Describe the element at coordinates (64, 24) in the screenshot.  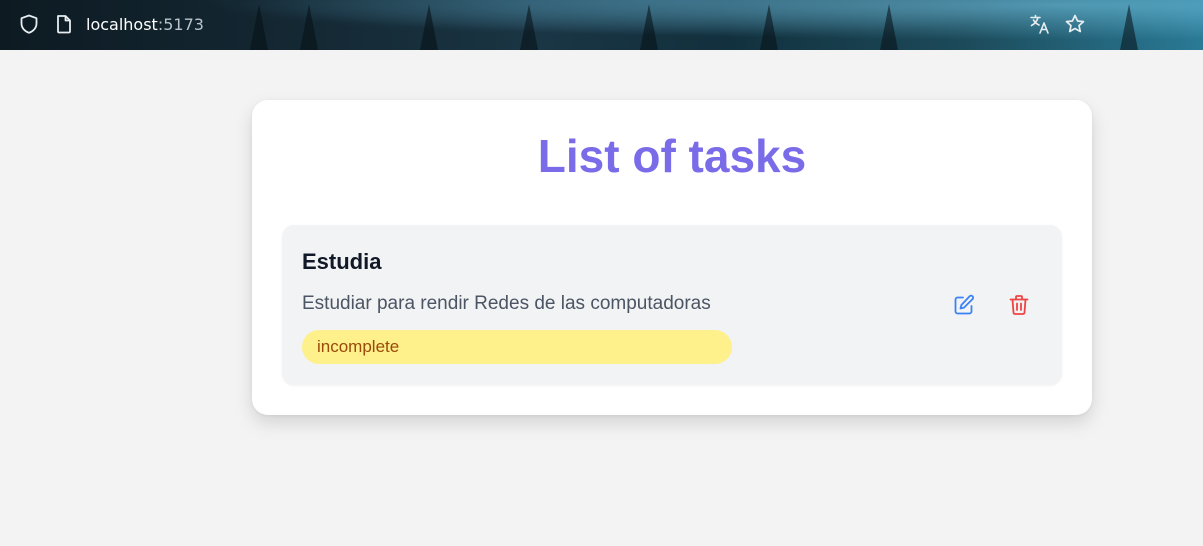
I see `page-icon` at that location.